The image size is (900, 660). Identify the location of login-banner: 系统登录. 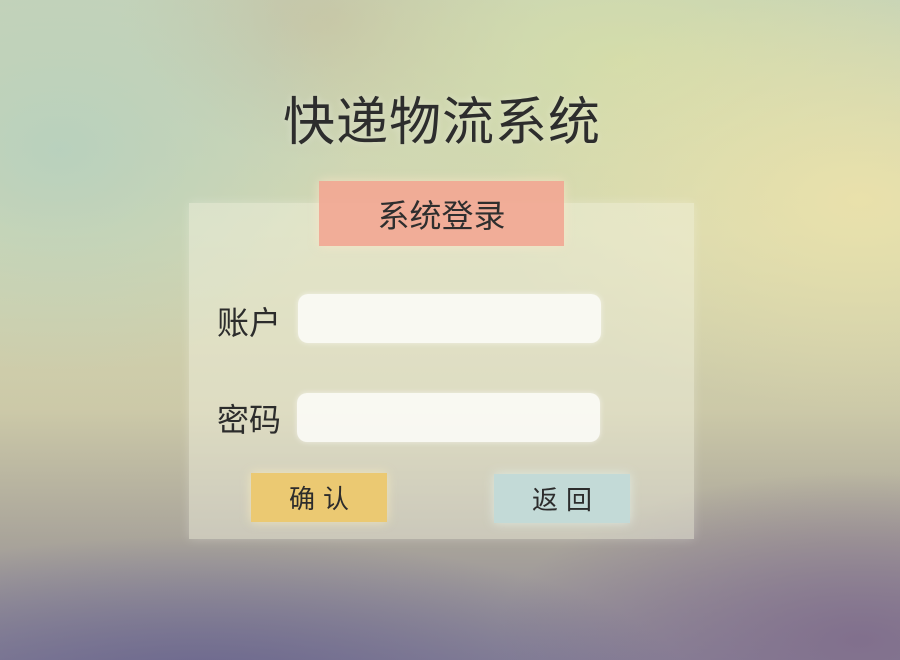
(441, 213).